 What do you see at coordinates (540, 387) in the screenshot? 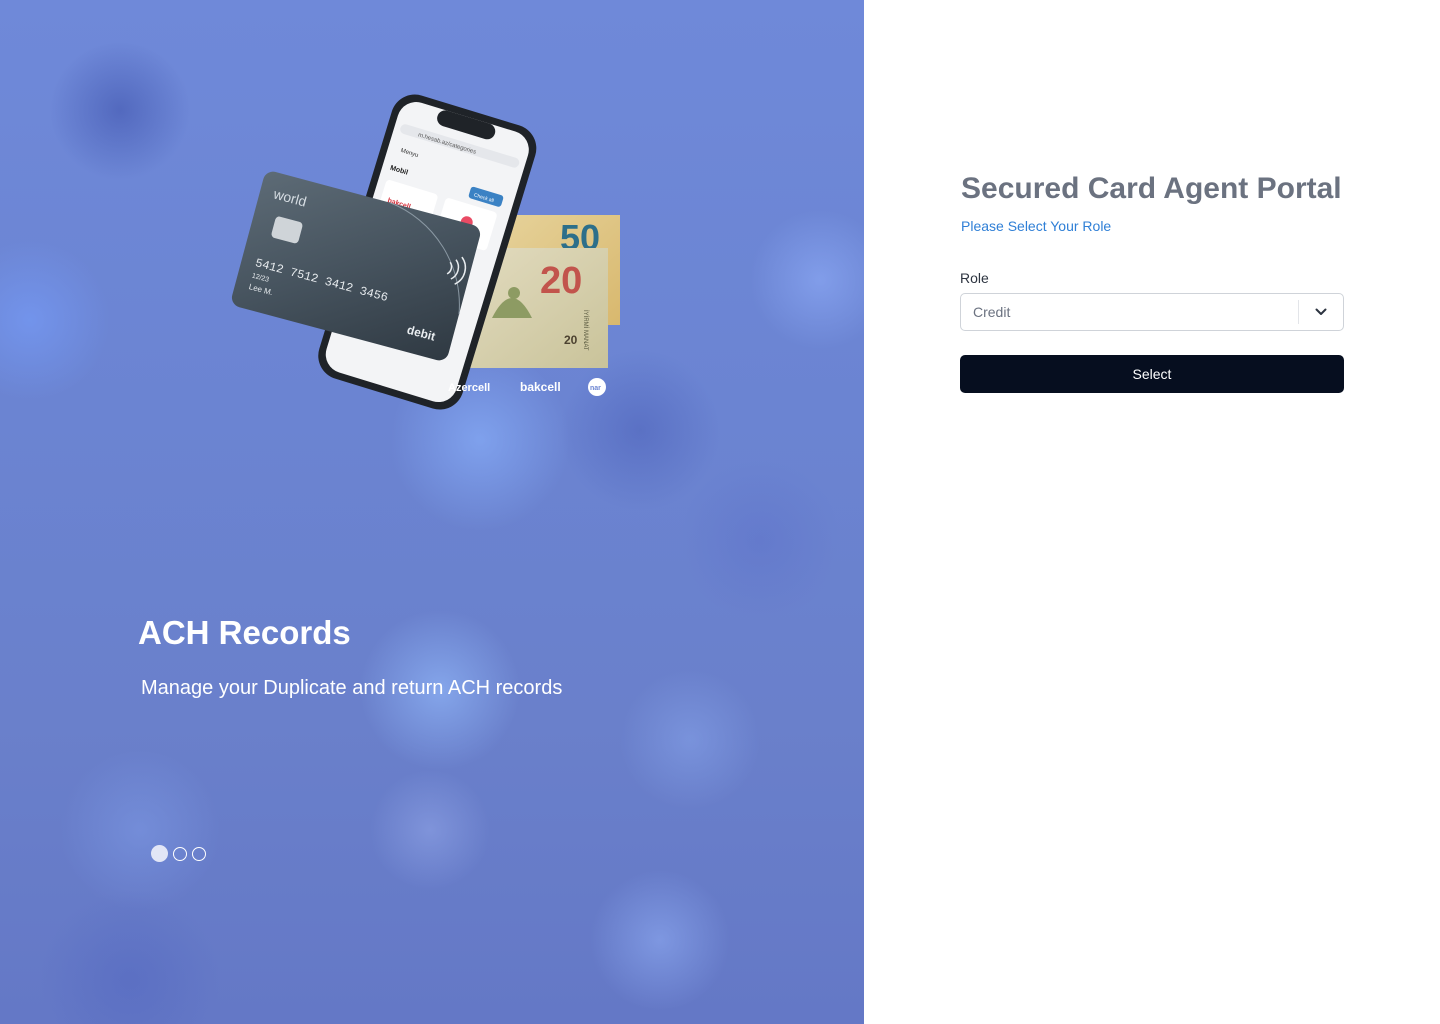
I see `bakcell-logo: bakcell` at bounding box center [540, 387].